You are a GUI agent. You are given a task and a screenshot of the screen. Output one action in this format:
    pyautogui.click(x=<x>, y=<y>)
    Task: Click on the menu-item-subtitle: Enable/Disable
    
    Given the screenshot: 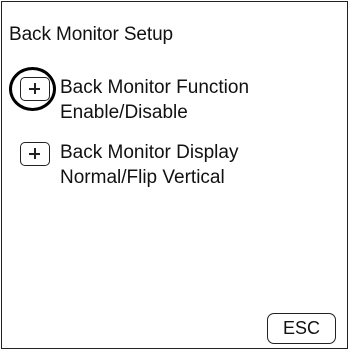 What is the action you would take?
    pyautogui.click(x=124, y=112)
    